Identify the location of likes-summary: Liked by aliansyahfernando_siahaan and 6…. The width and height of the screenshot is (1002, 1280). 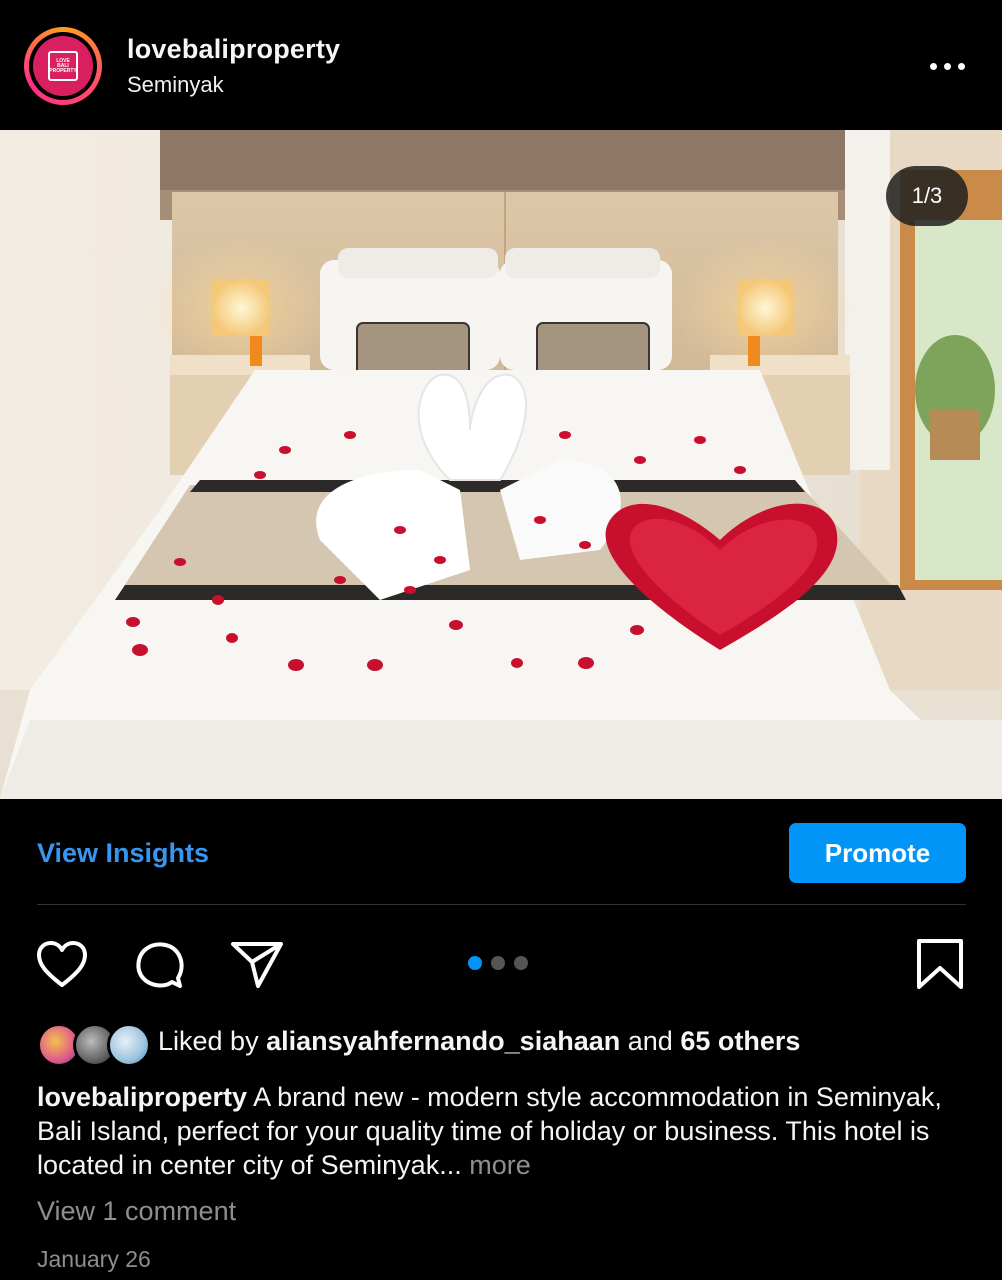
(479, 1041).